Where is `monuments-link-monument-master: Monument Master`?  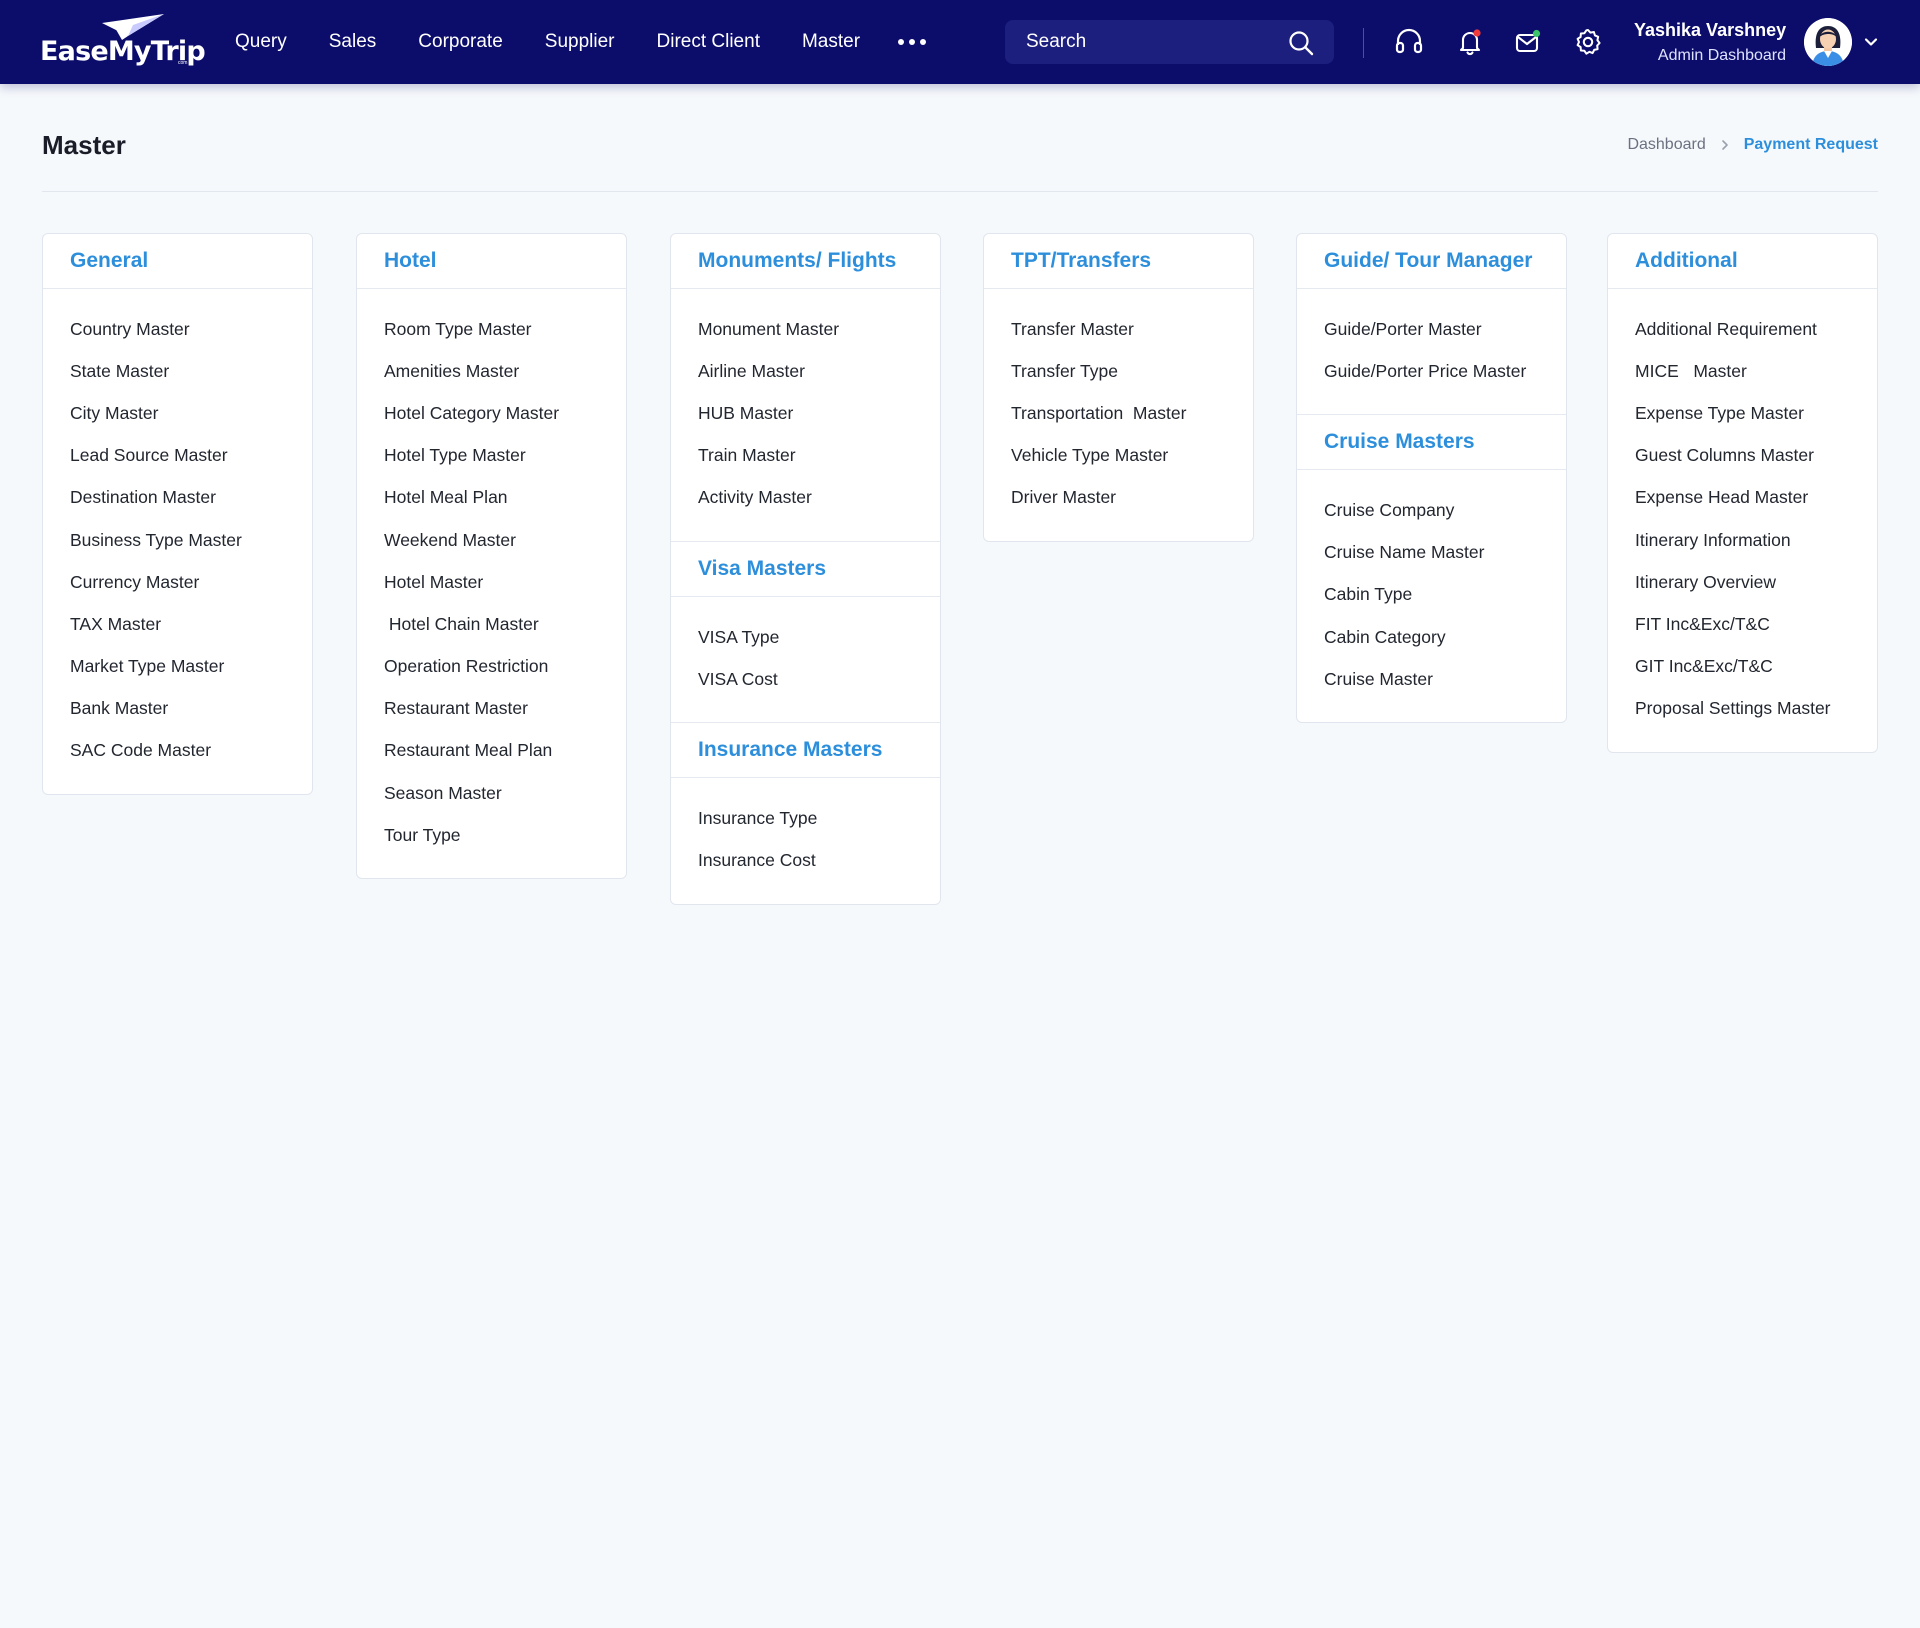
monuments-link-monument-master: Monument Master is located at coordinates (819, 329).